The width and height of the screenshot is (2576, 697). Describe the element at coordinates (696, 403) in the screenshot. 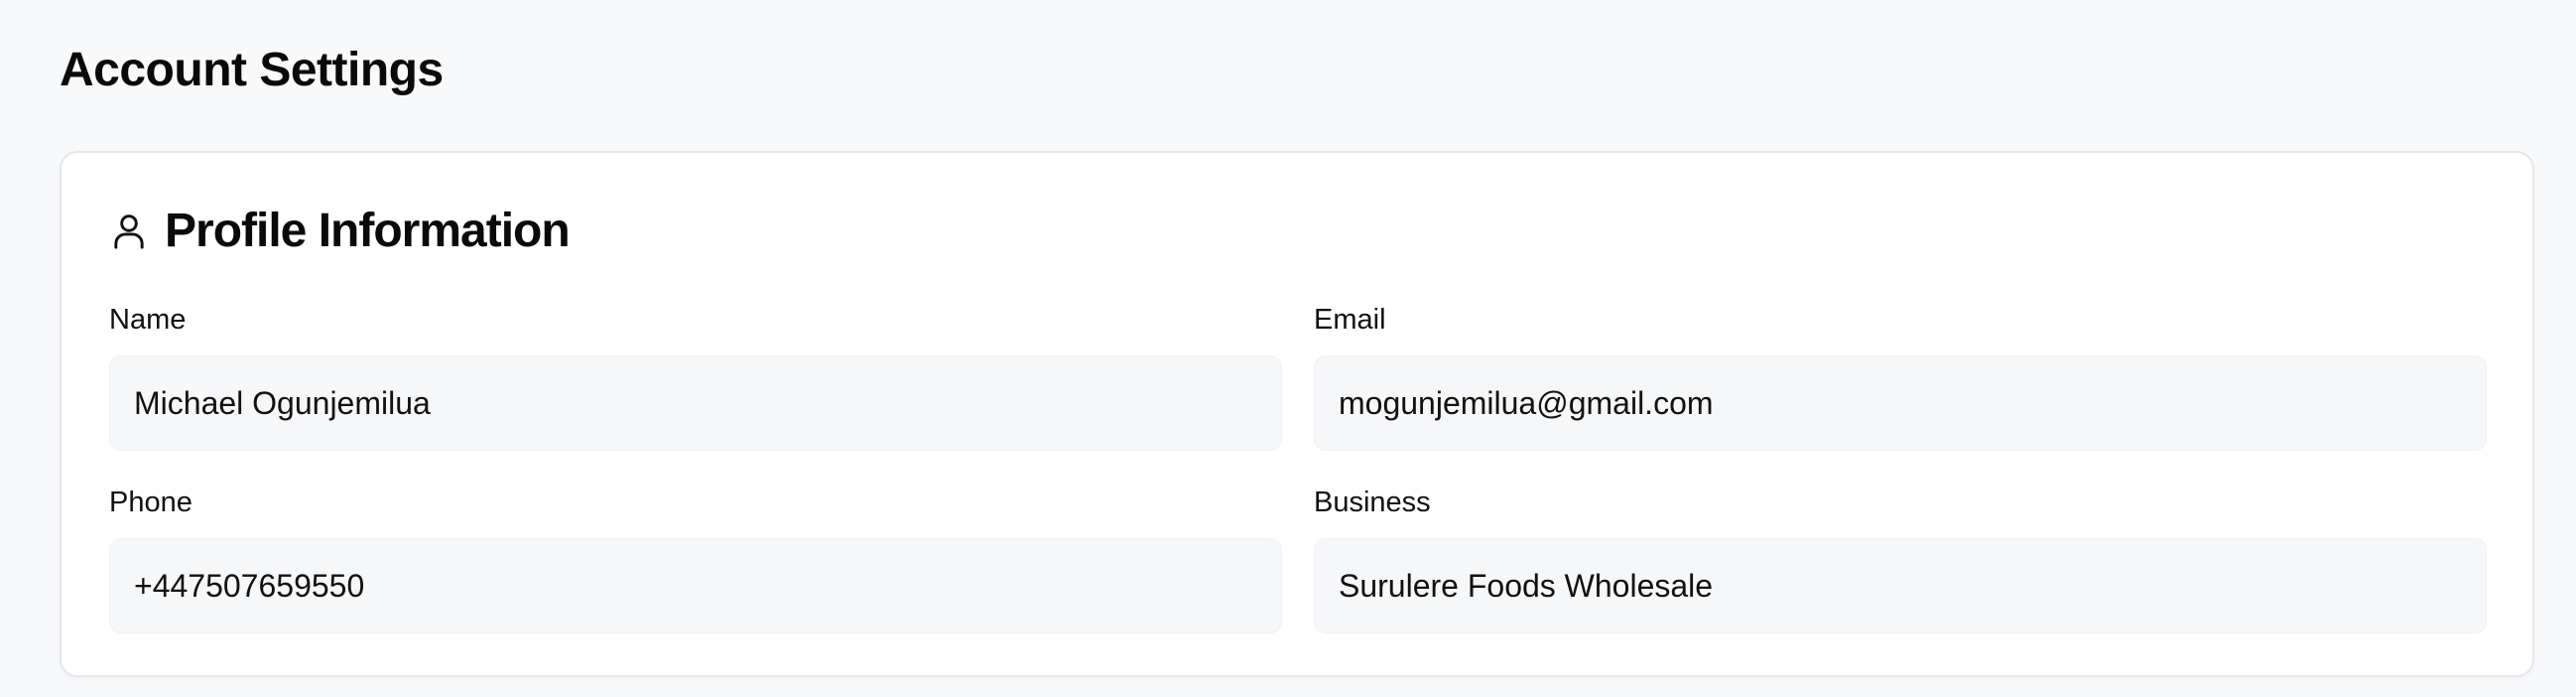

I see `name-input` at that location.